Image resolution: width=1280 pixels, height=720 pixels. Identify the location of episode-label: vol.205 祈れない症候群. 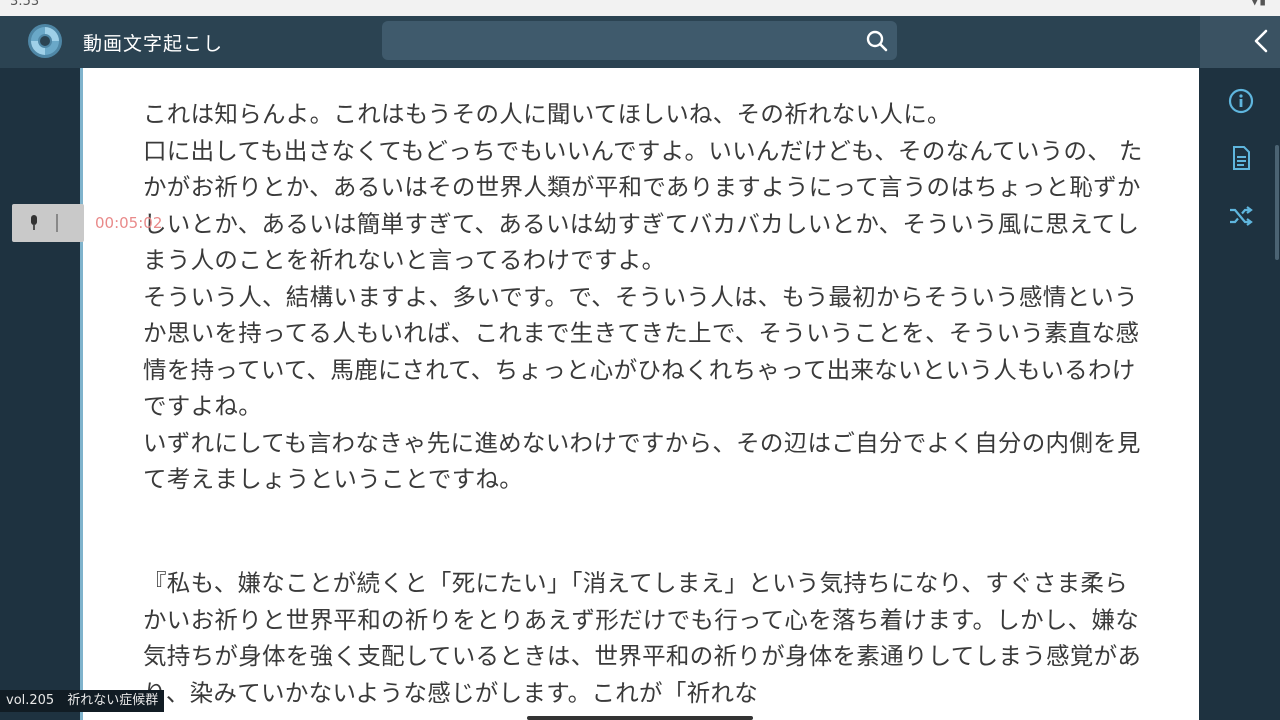
(82, 701).